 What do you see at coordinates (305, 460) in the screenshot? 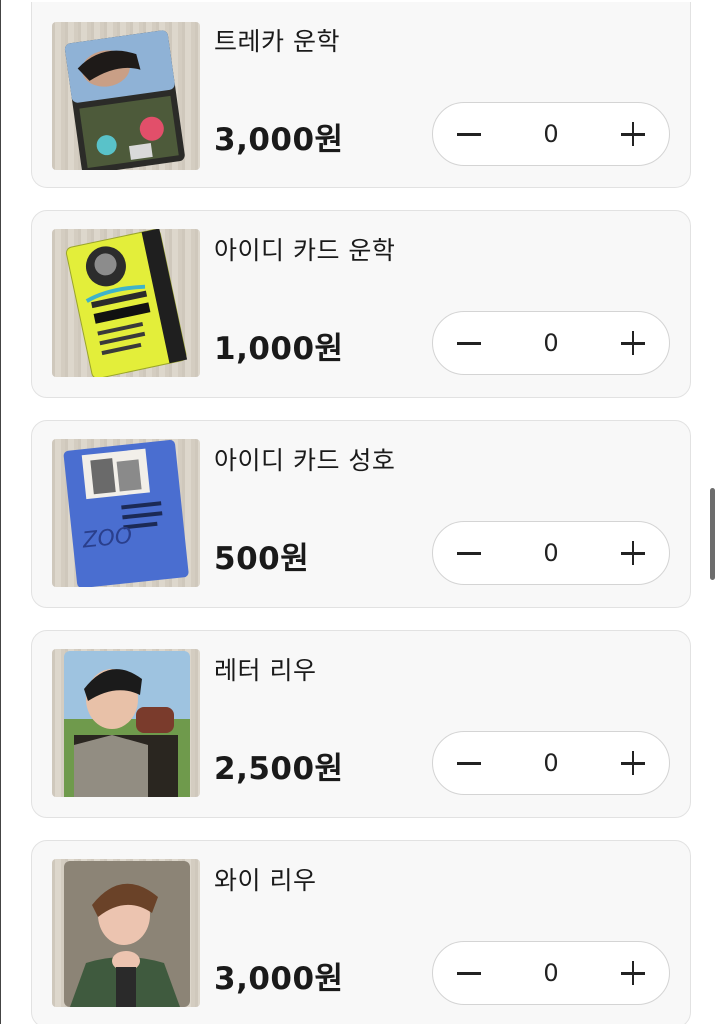
I see `product-name: 아이디 카드 성호` at bounding box center [305, 460].